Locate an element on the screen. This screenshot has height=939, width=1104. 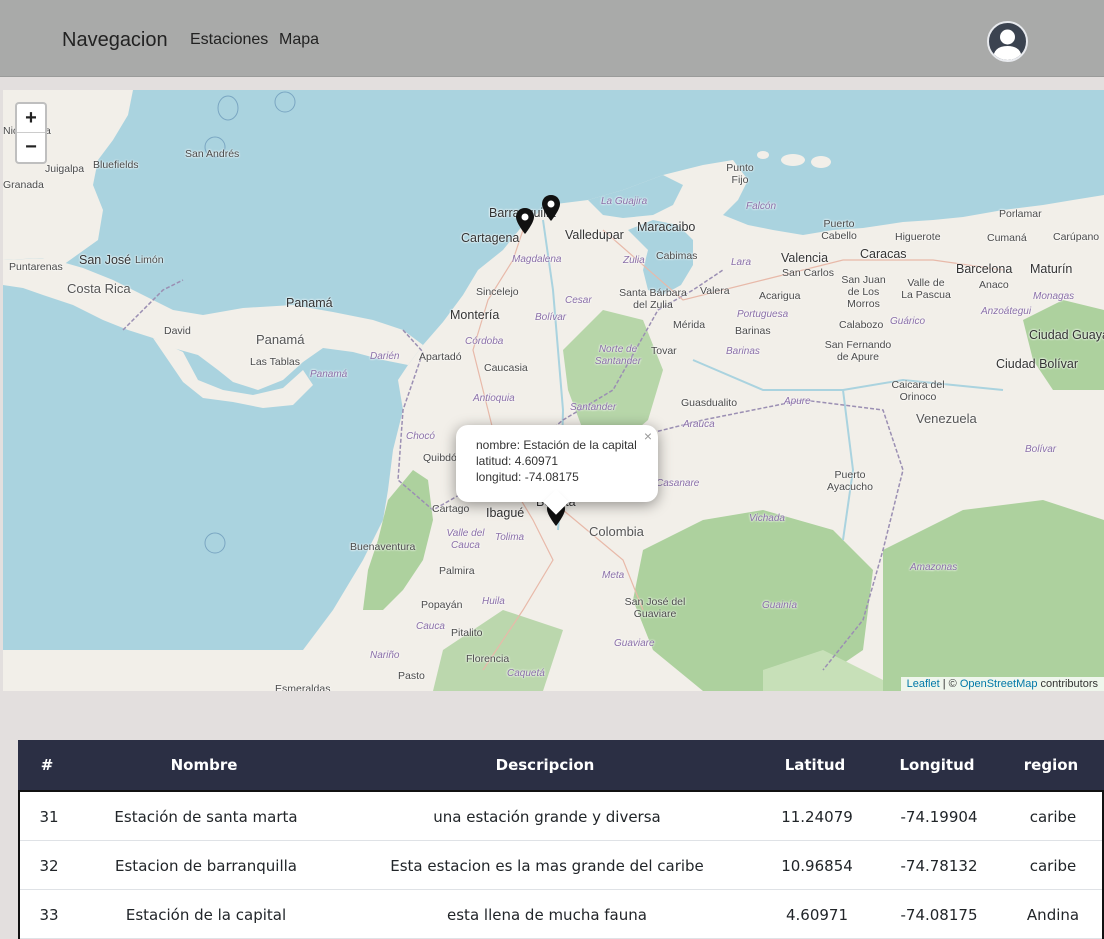
map-label-barcelona: Barcelona is located at coordinates (984, 269).